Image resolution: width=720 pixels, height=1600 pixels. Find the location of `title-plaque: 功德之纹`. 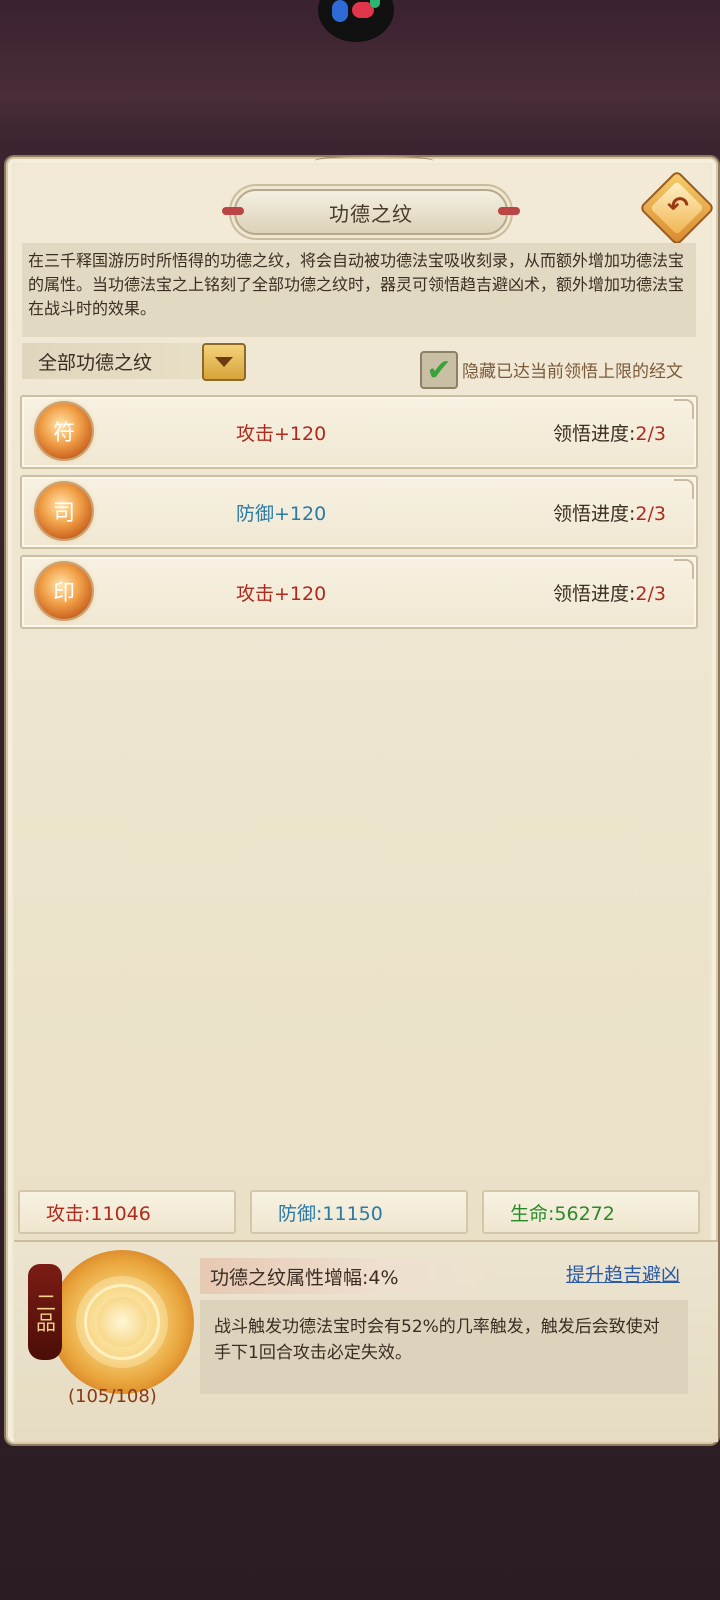

title-plaque: 功德之纹 is located at coordinates (371, 212).